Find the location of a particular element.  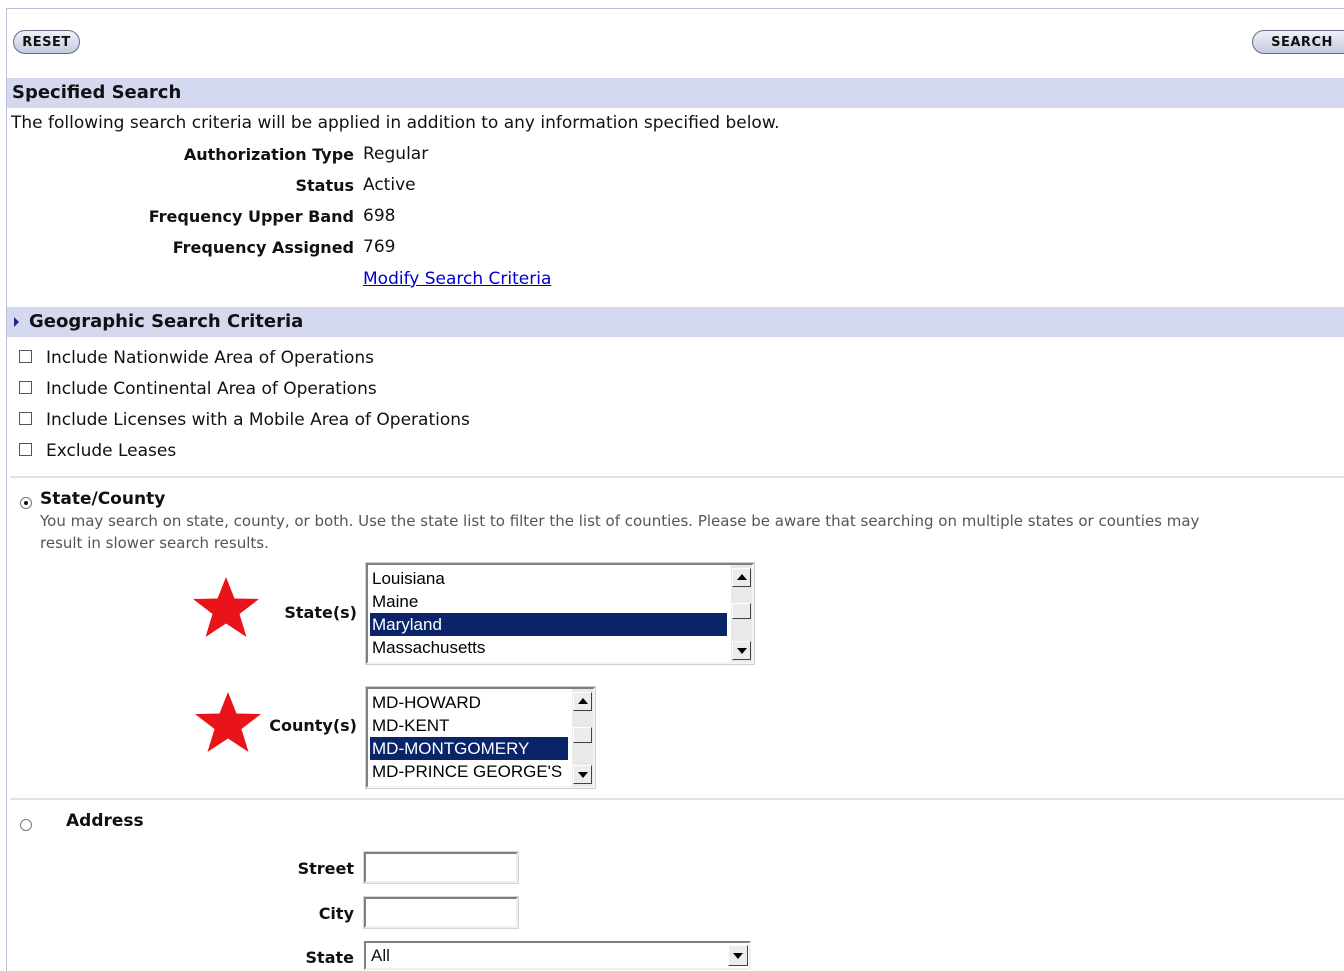

auth-type-label: Authorization Type is located at coordinates (268, 154).